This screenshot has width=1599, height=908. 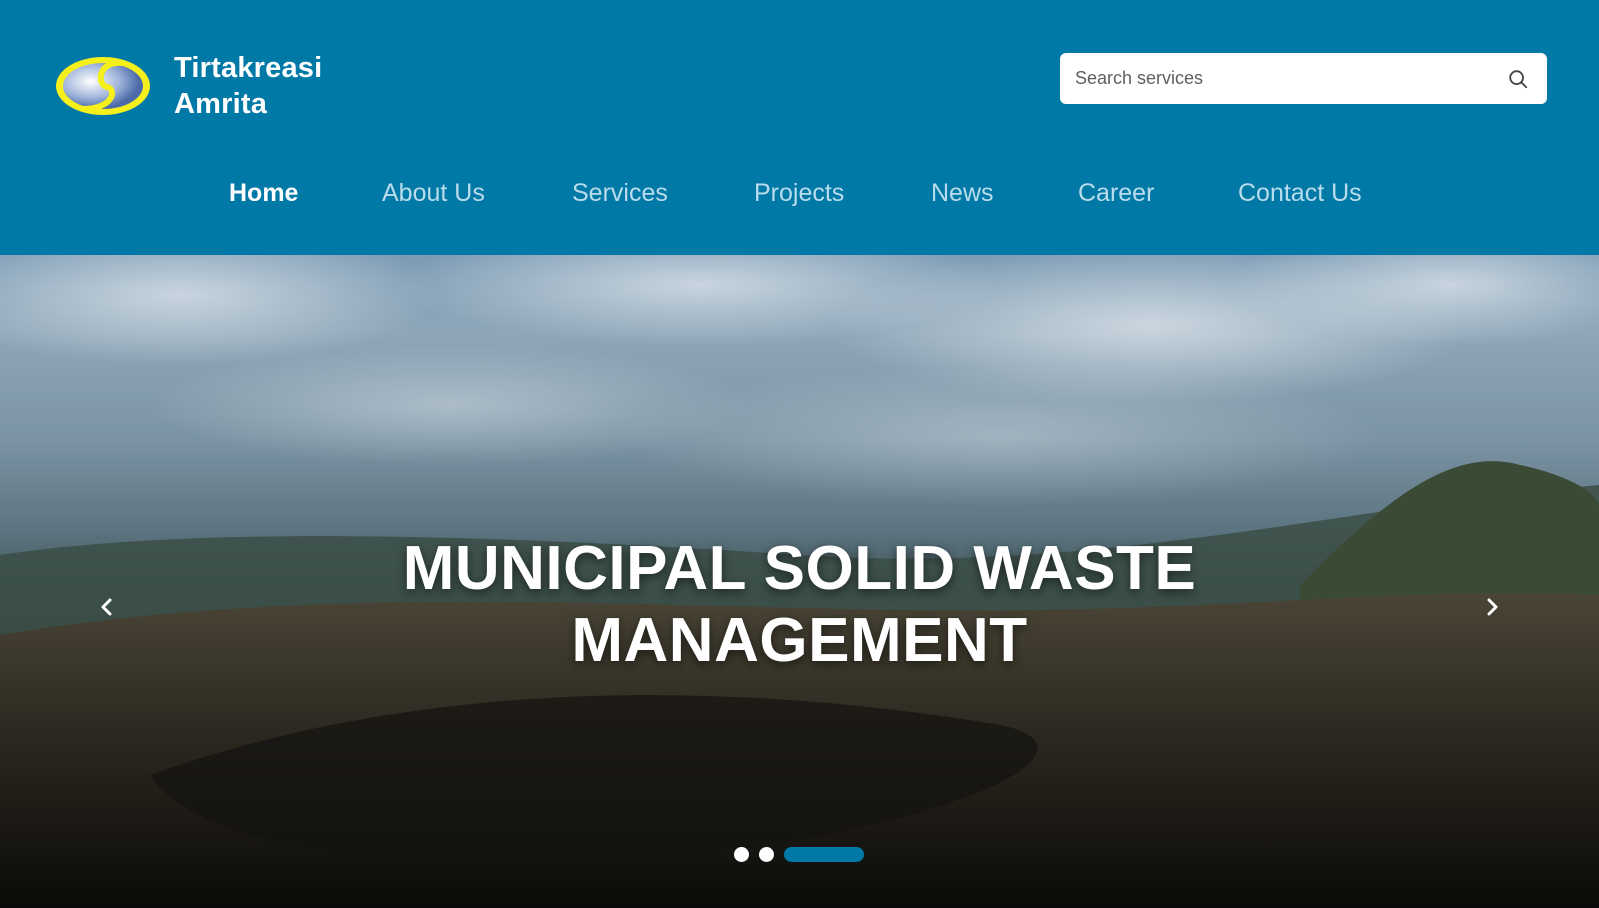 I want to click on slider-pagination, so click(x=799, y=854).